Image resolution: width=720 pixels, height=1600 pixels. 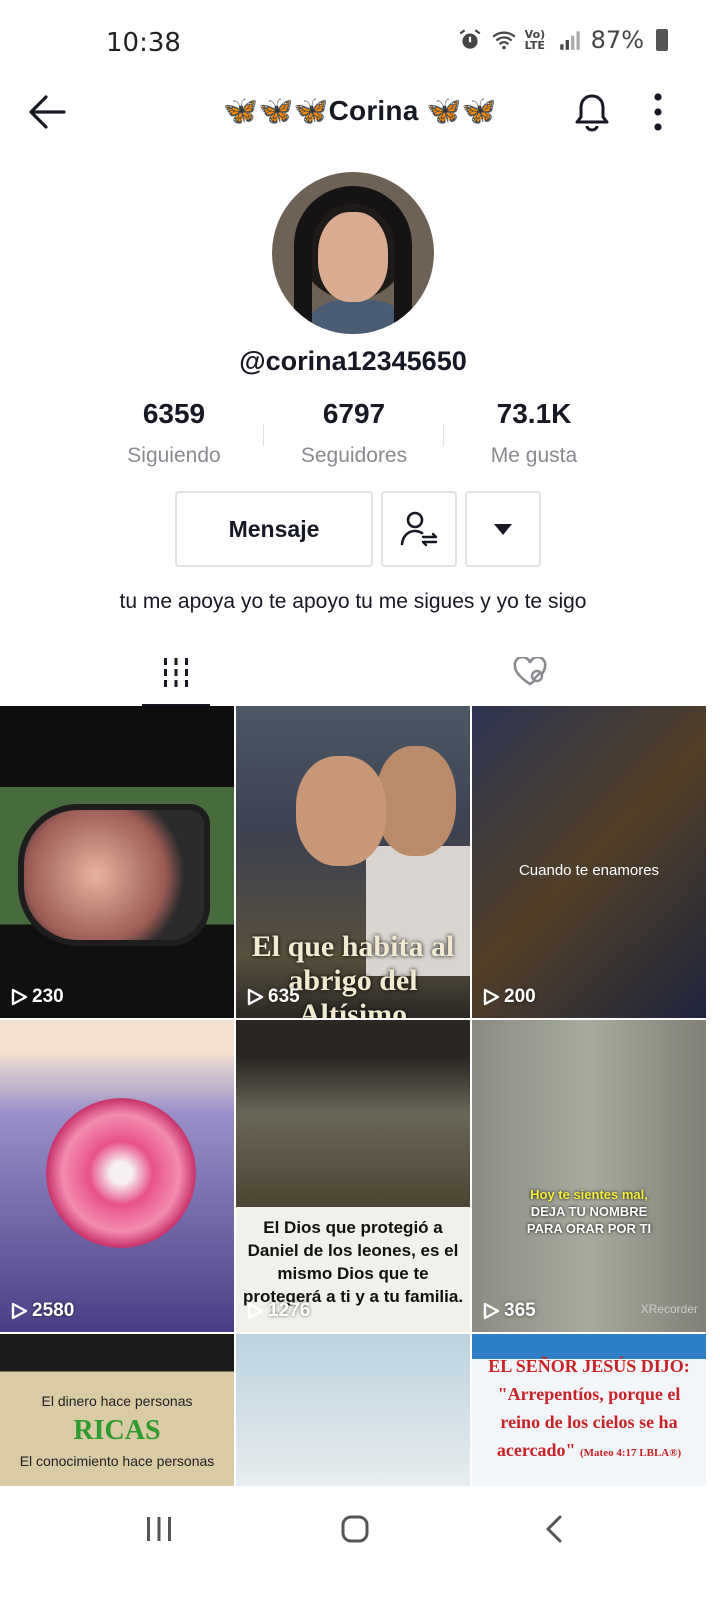 I want to click on liked-heart-icon, so click(x=530, y=671).